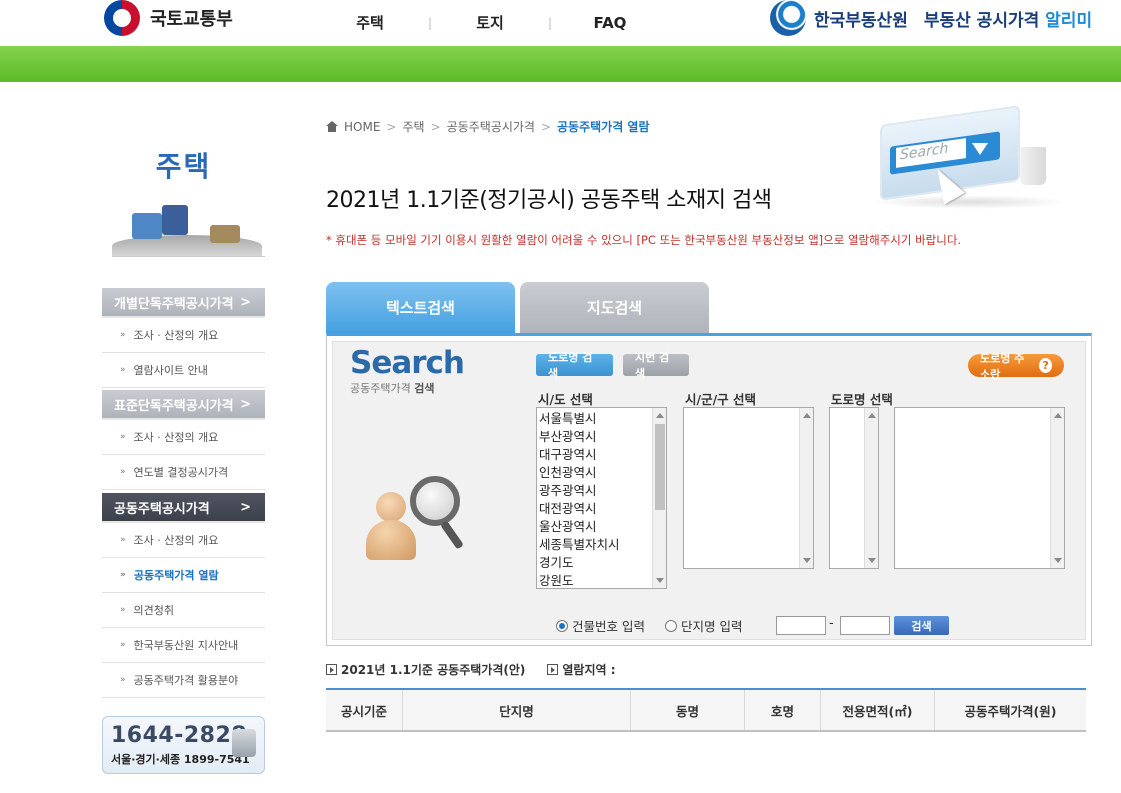 The height and width of the screenshot is (793, 1121). I want to click on building-number-main-input, so click(801, 625).